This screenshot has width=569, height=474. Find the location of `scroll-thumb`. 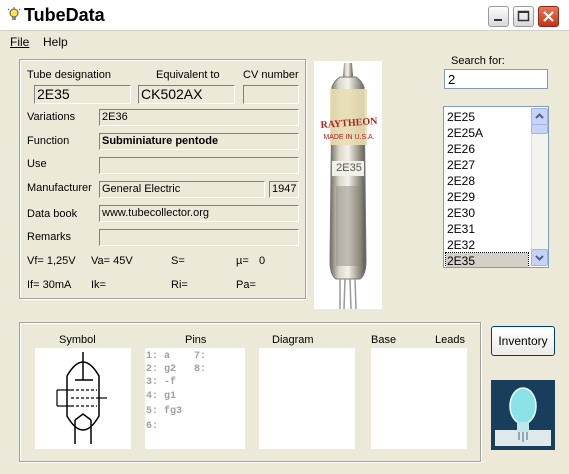

scroll-thumb is located at coordinates (539, 129).